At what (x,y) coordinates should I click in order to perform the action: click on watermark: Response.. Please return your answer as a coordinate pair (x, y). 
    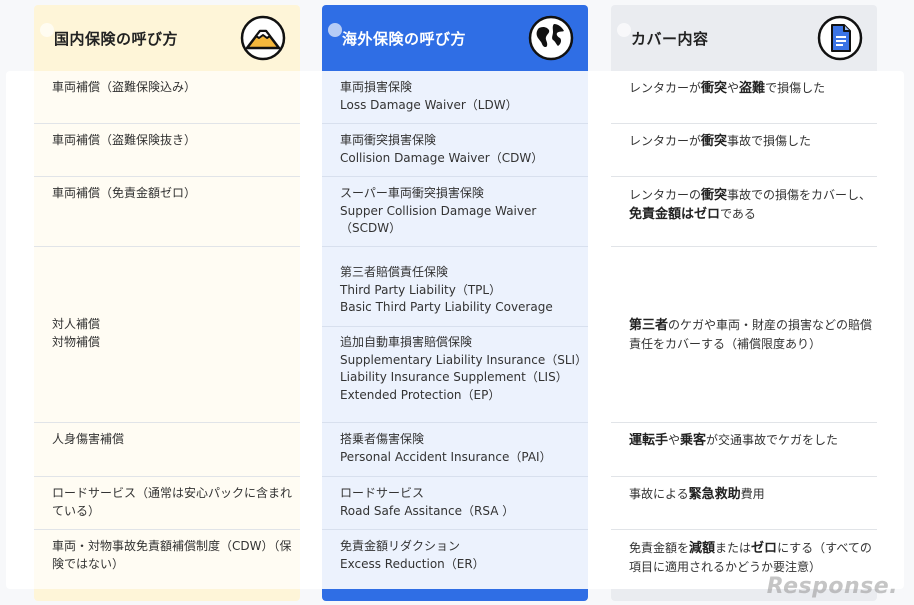
    Looking at the image, I should click on (832, 586).